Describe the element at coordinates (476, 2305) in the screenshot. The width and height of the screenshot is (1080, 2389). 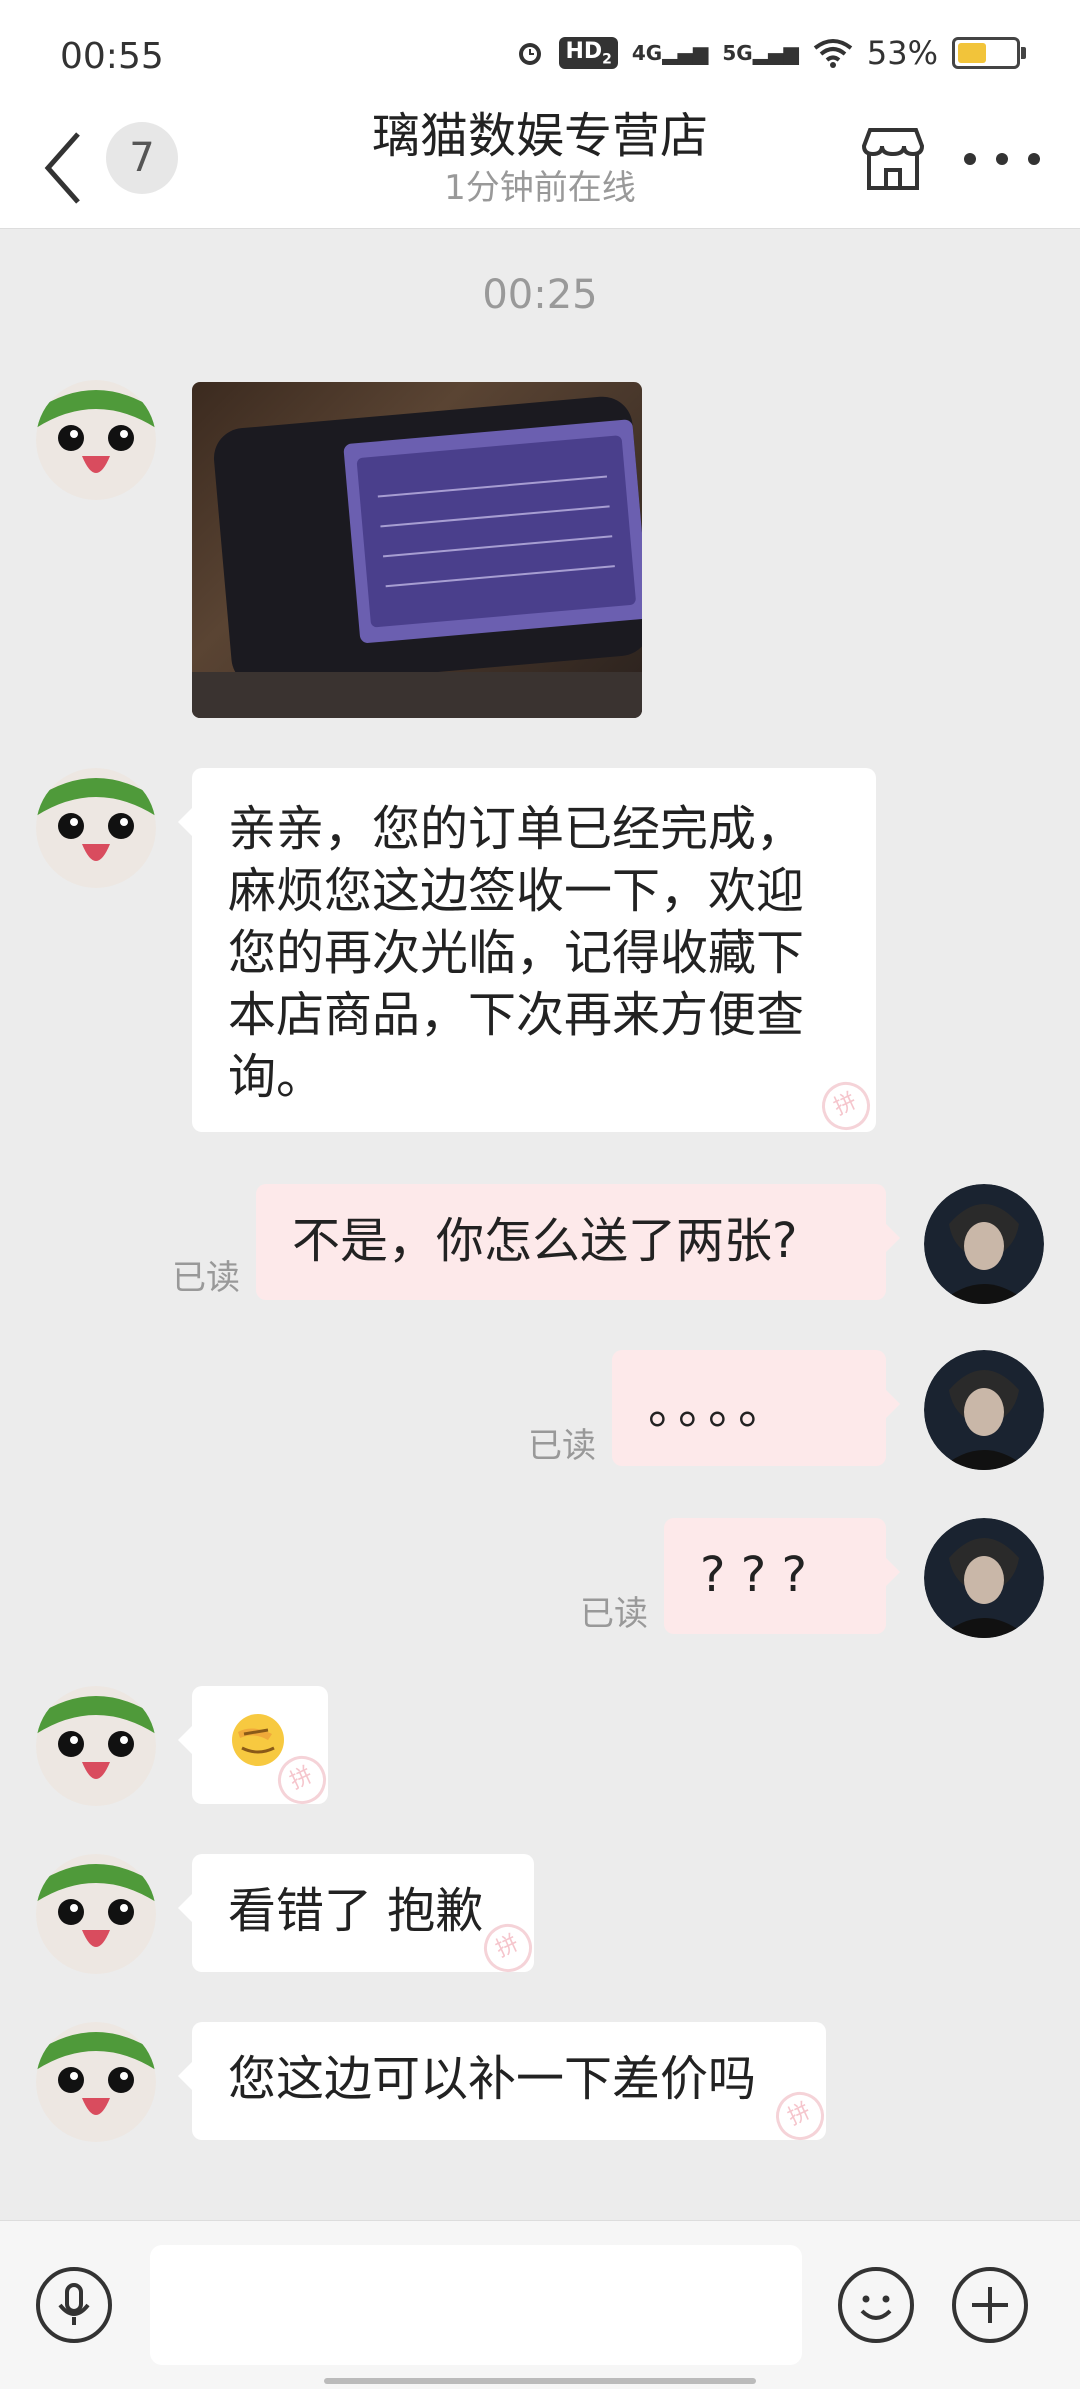
I see `message-input` at that location.